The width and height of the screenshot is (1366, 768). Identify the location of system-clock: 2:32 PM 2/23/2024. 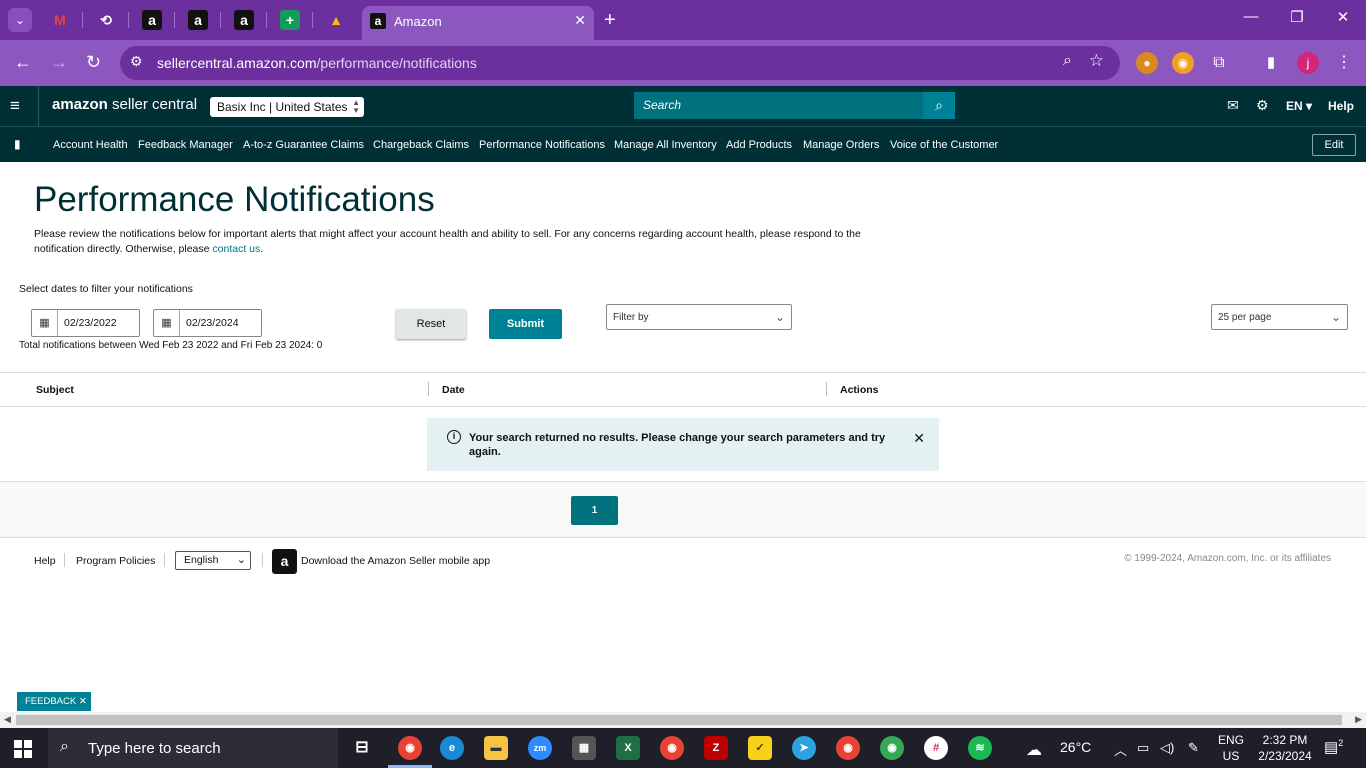
(1285, 748).